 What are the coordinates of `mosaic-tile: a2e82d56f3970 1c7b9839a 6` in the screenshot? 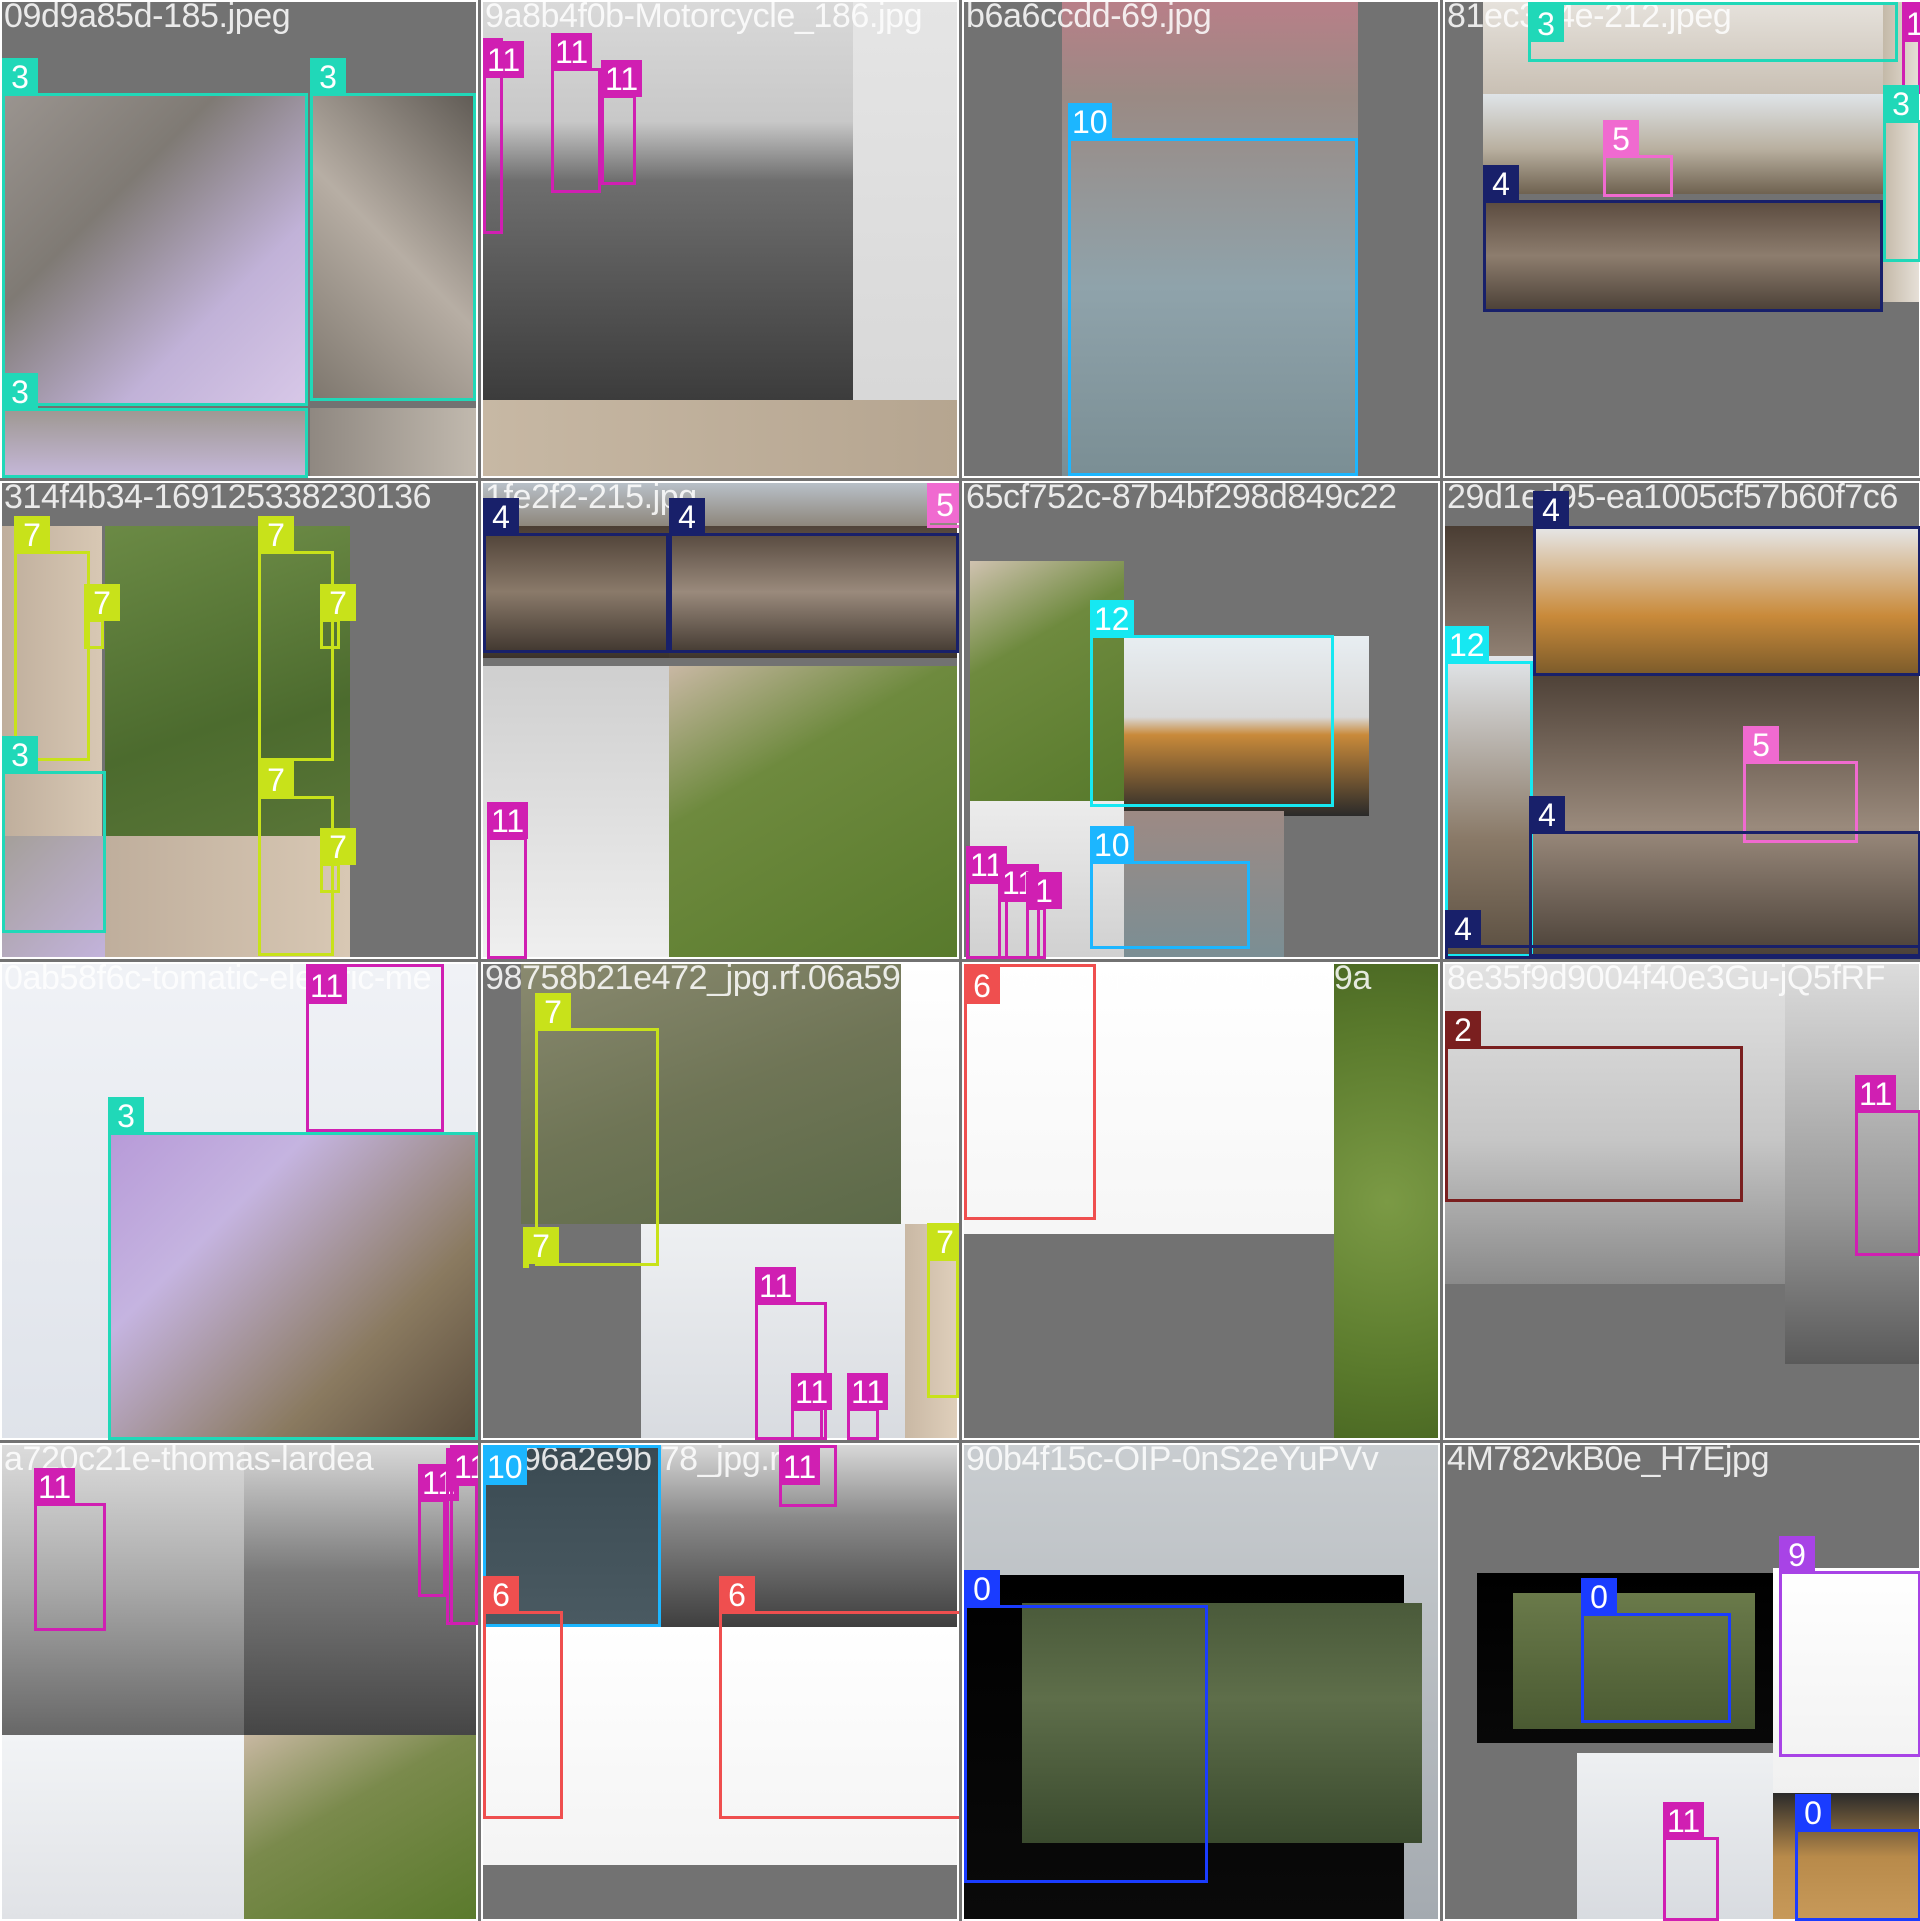 It's located at (1201, 1201).